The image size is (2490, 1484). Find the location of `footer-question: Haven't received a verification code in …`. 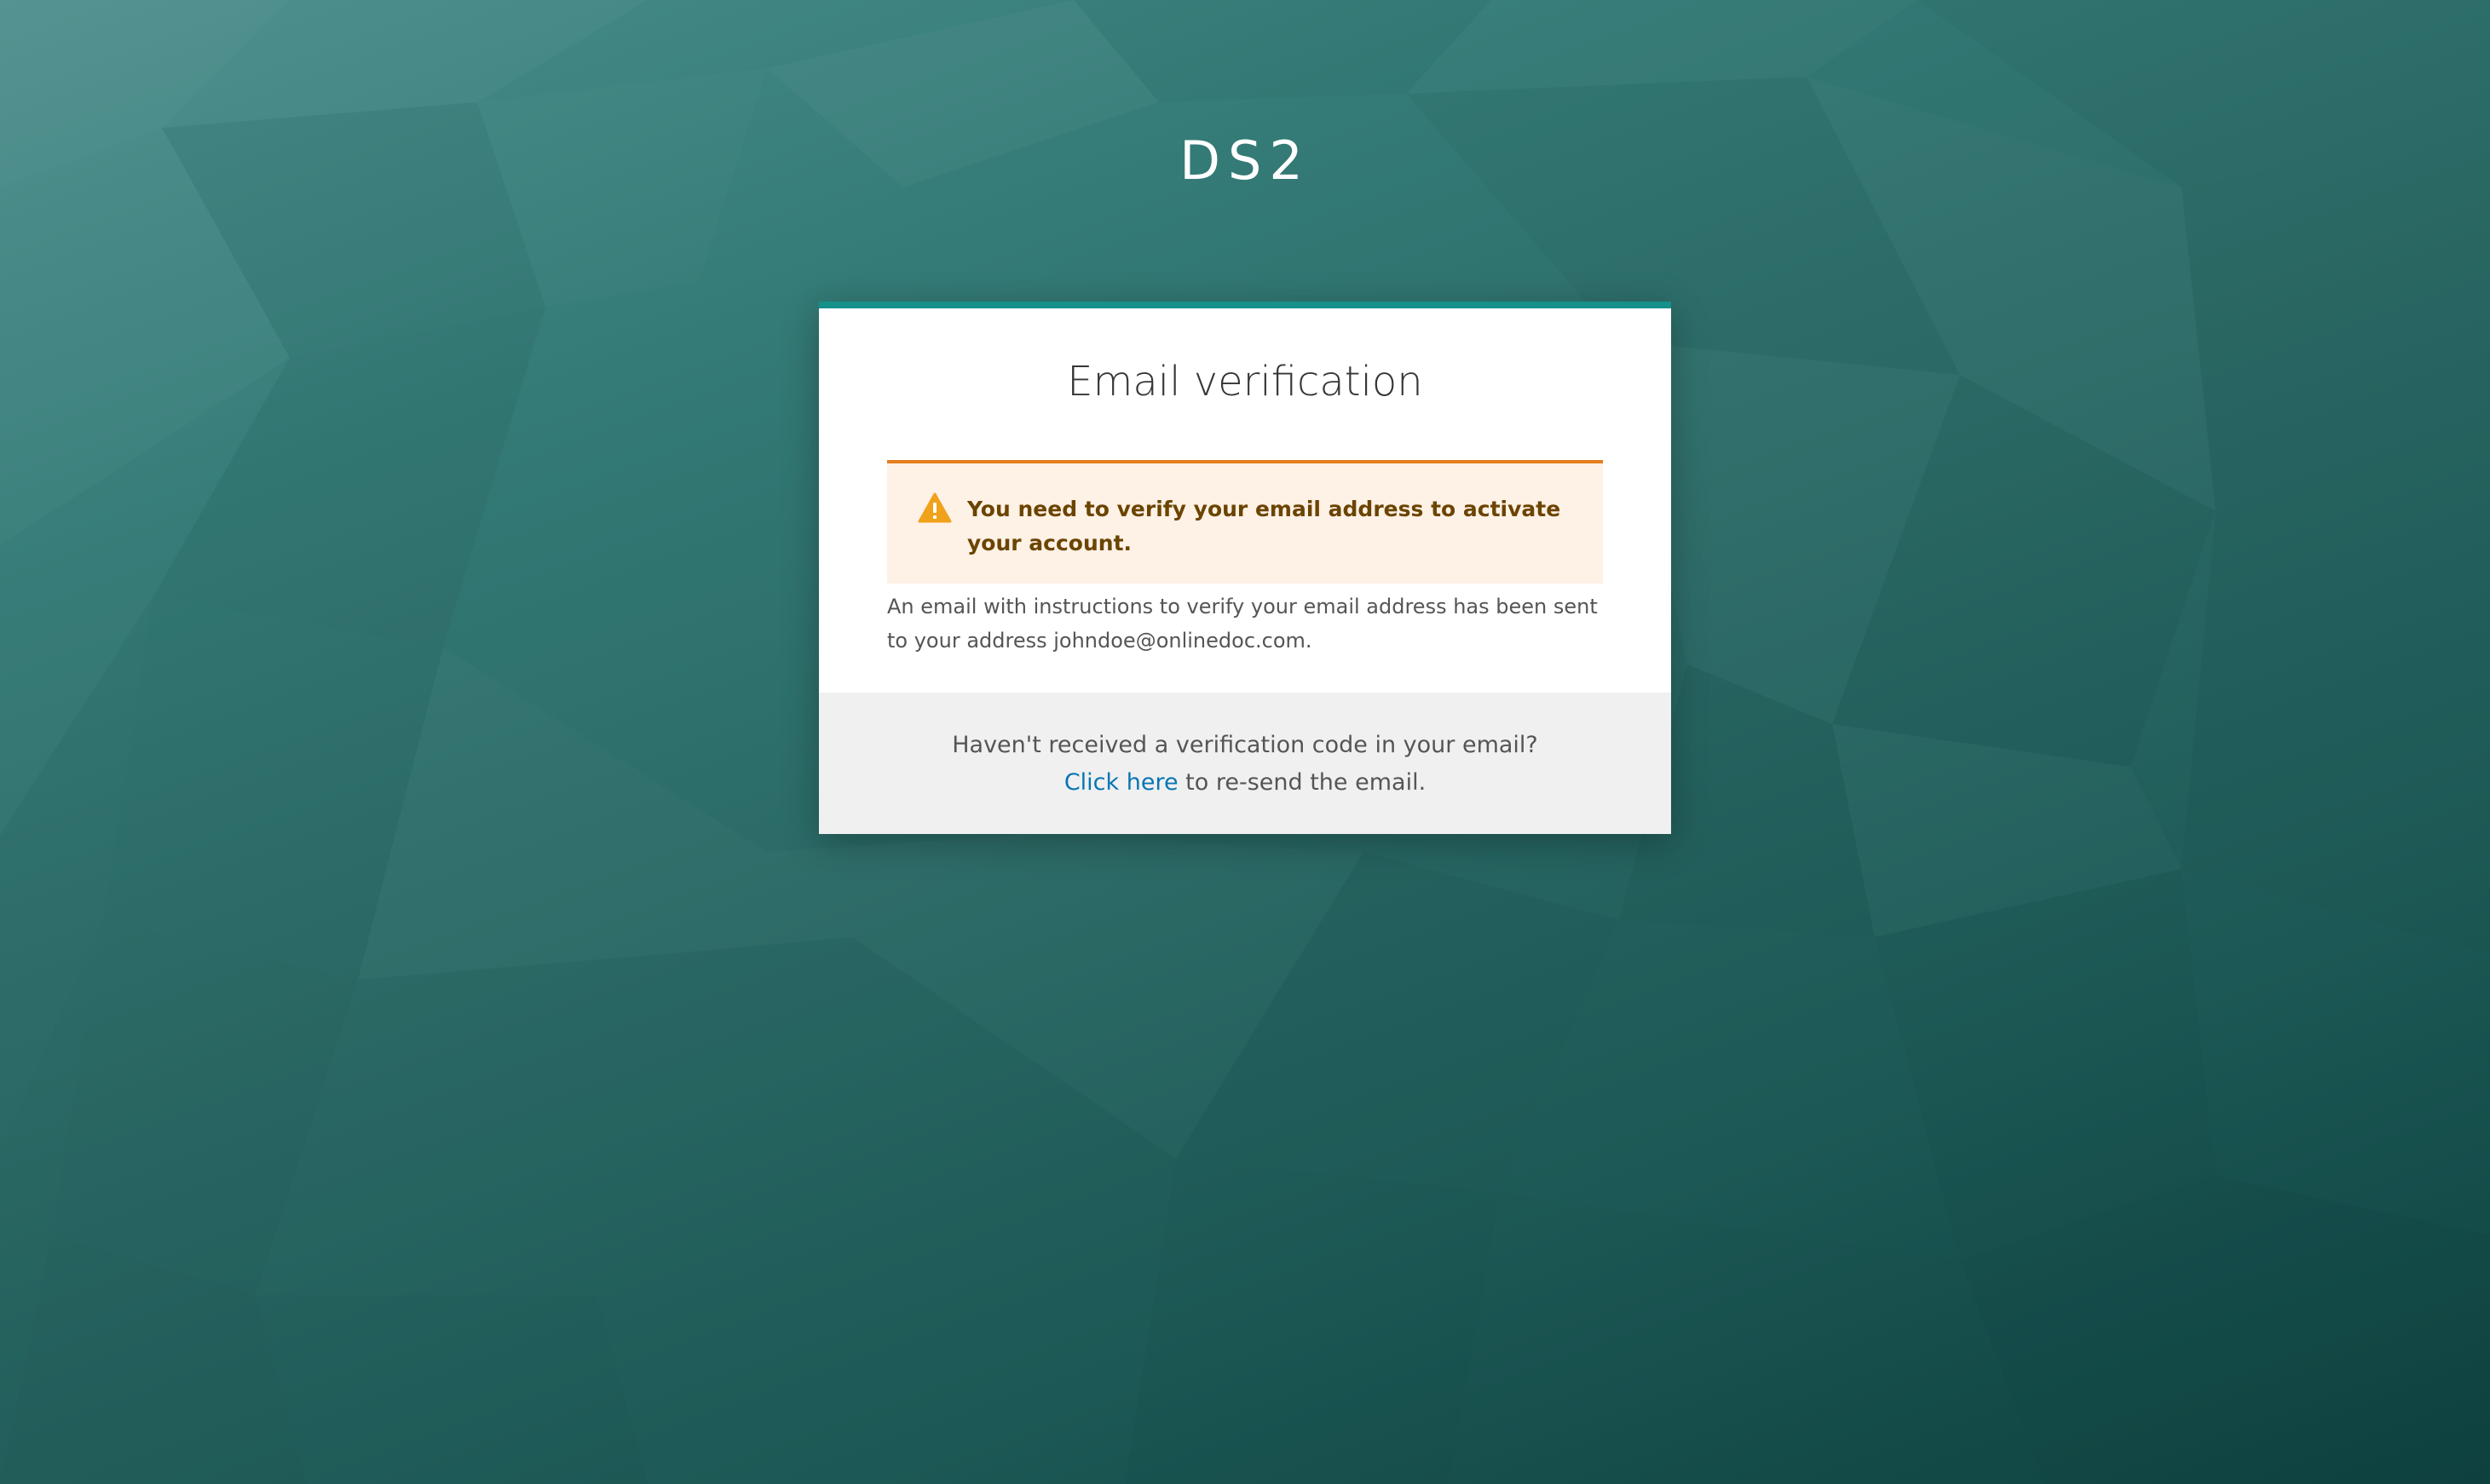

footer-question: Haven't received a verification code in … is located at coordinates (1245, 745).